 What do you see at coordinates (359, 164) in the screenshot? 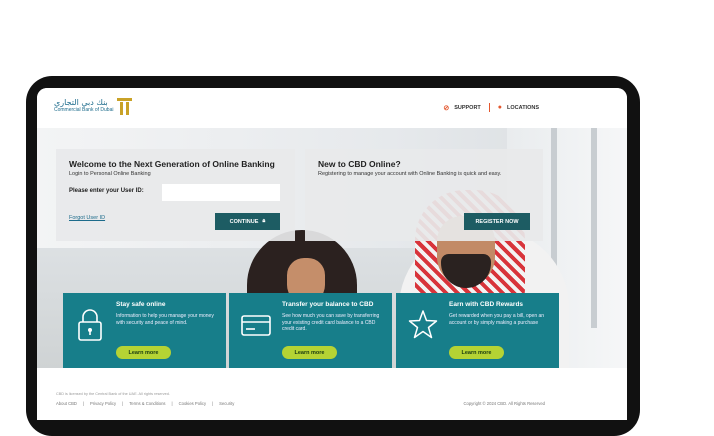
I see `register-title: New to CBD Online?` at bounding box center [359, 164].